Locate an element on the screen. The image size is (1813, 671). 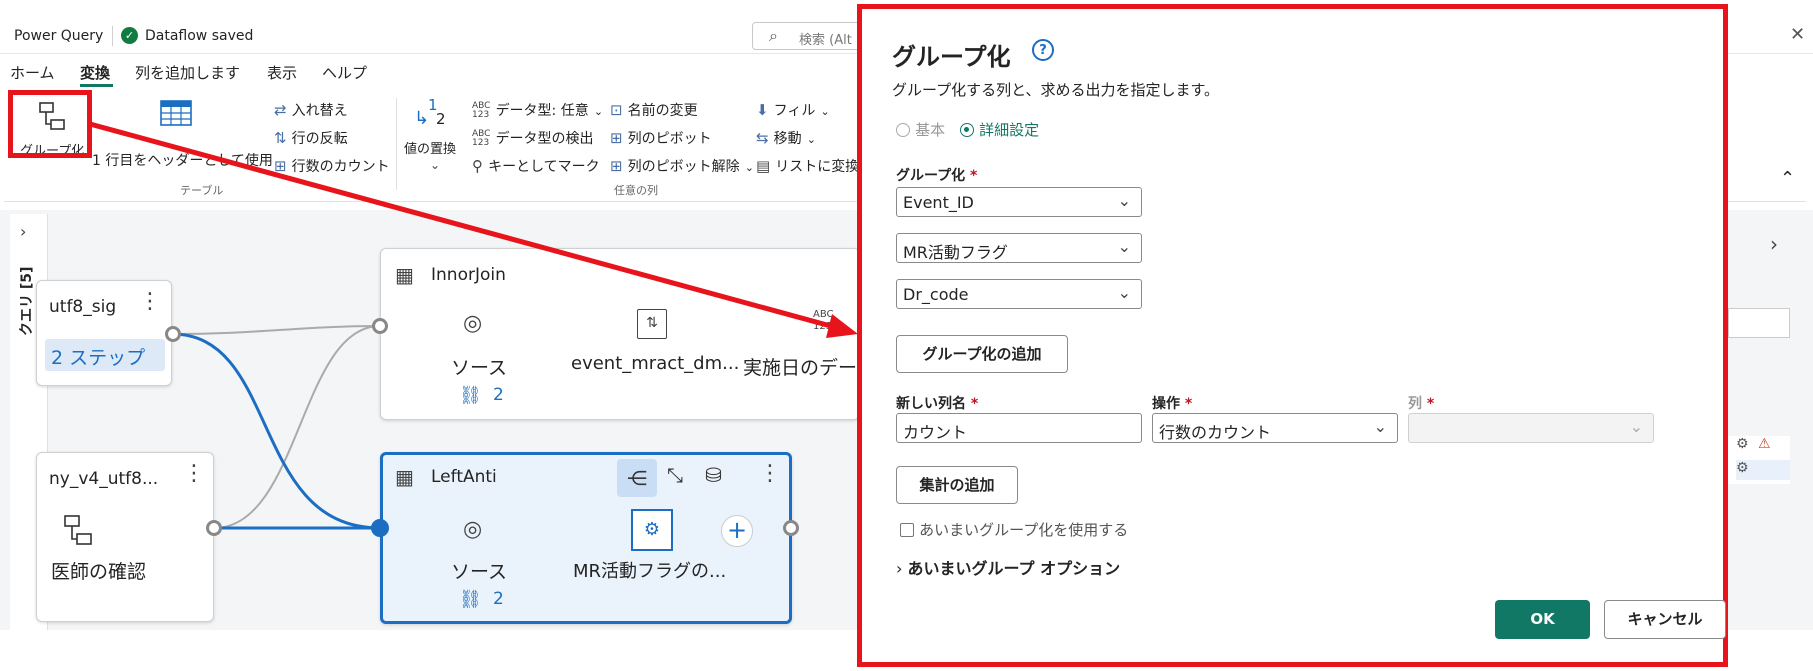
dialog-subtitle: グループ化する列と、求める出力を指定します。 is located at coordinates (1056, 90).